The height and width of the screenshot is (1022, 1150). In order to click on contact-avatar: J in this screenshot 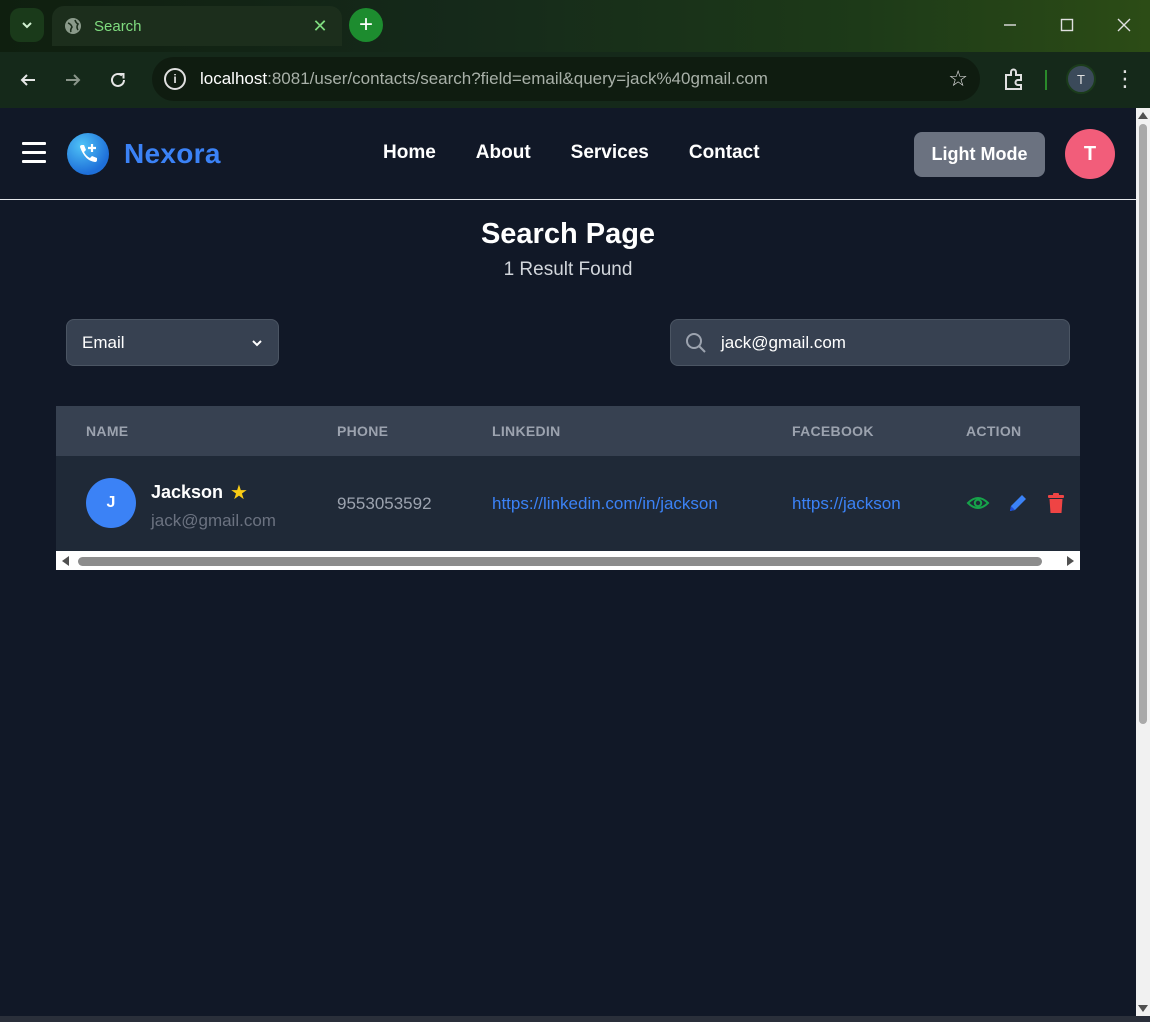, I will do `click(111, 503)`.